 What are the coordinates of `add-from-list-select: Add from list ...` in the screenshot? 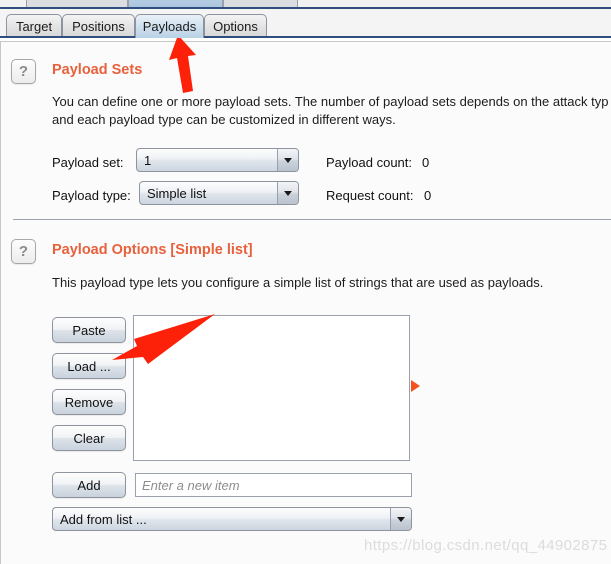 It's located at (232, 519).